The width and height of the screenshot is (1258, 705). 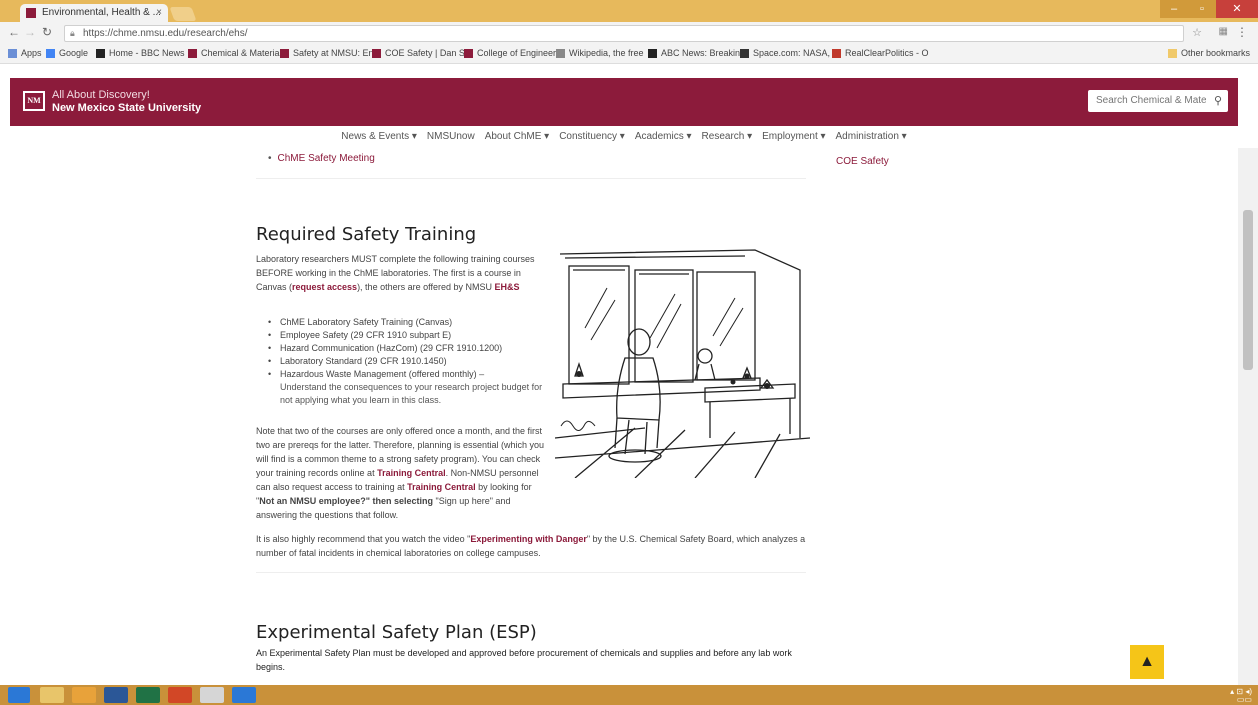 I want to click on course-item: Employee Safety (29 CFR 1910 subpart E), so click(x=409, y=335).